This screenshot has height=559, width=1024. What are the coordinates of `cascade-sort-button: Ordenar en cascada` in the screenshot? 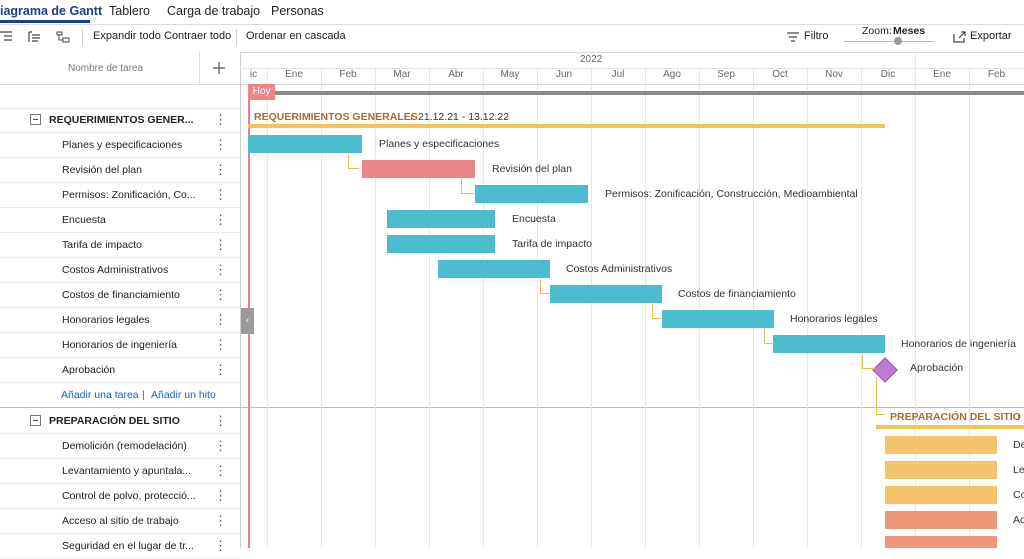 It's located at (296, 36).